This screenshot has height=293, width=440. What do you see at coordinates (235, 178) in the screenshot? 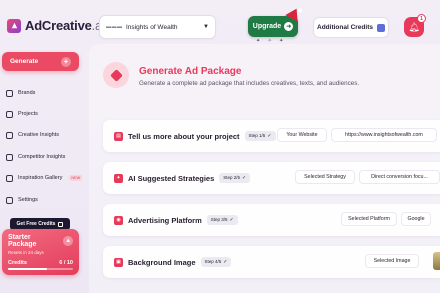
I see `step-pill: Step 2/5 ✓` at bounding box center [235, 178].